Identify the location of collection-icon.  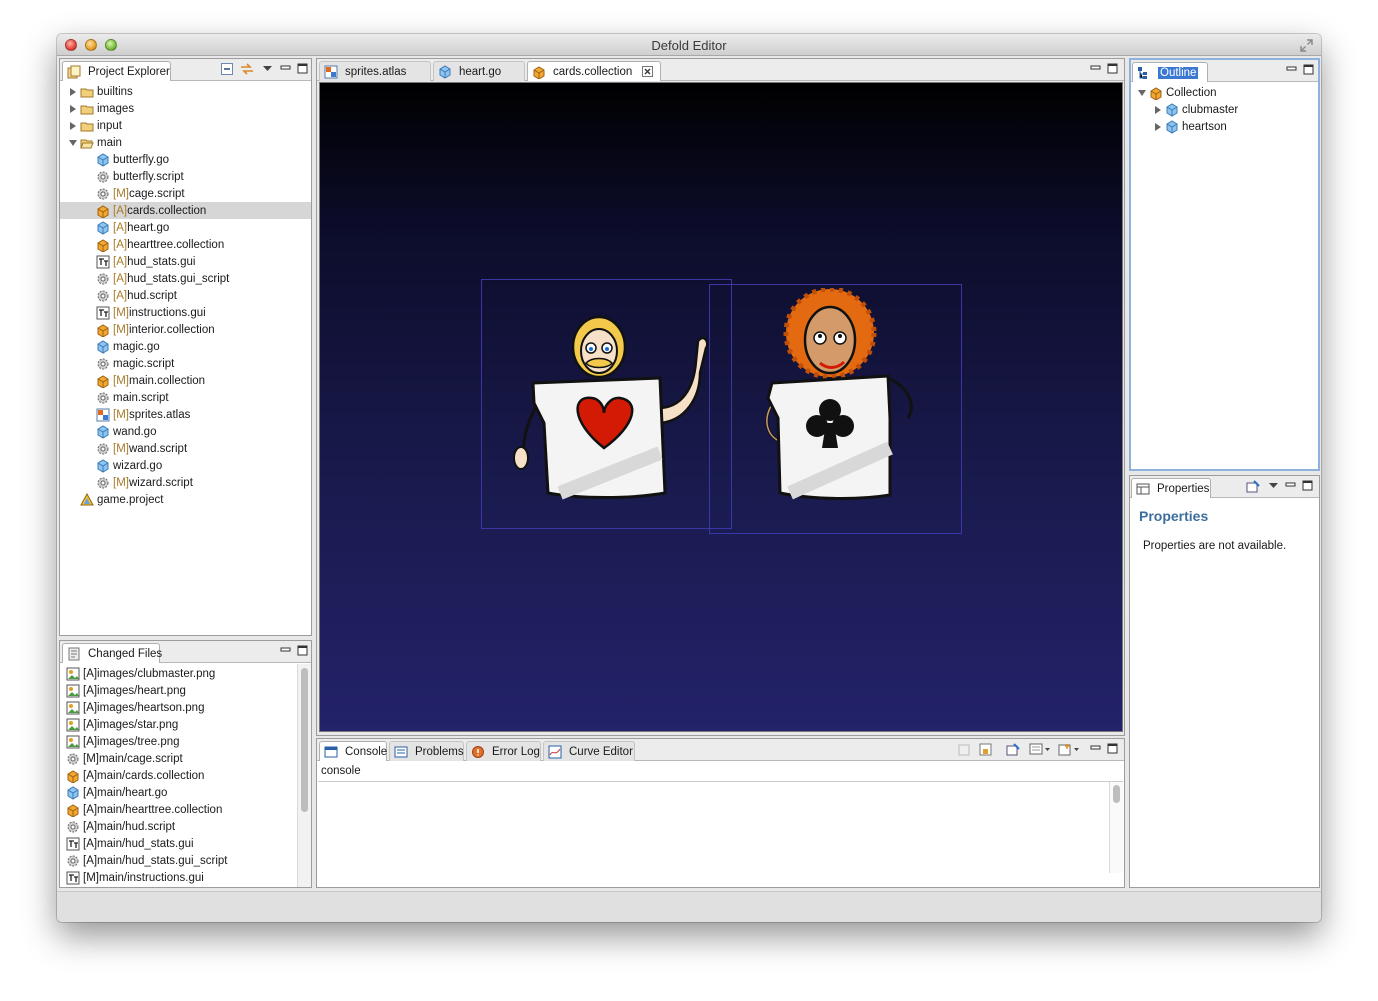
(103, 245).